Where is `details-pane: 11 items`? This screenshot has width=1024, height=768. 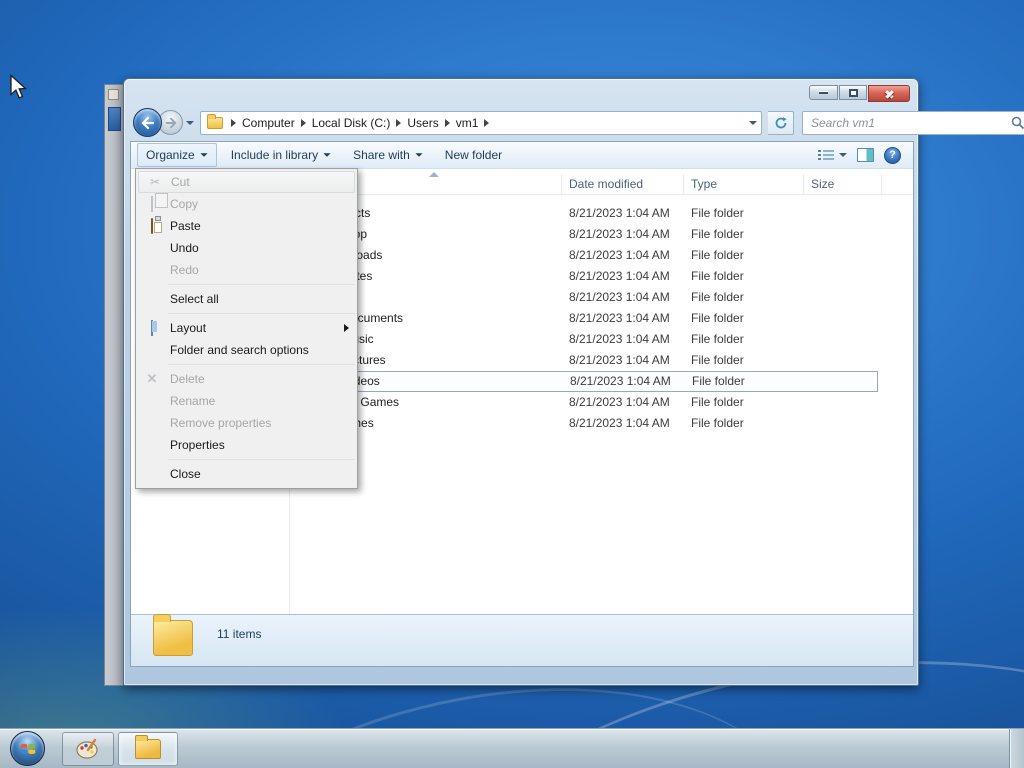 details-pane: 11 items is located at coordinates (522, 640).